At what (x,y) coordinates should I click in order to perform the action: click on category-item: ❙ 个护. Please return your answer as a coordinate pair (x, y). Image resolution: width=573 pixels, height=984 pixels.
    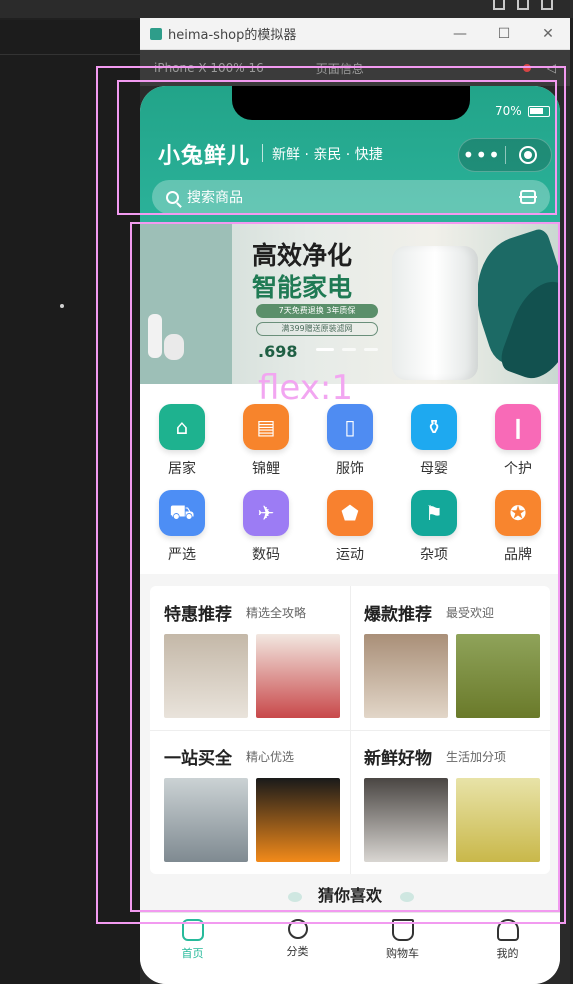
    Looking at the image, I should click on (518, 441).